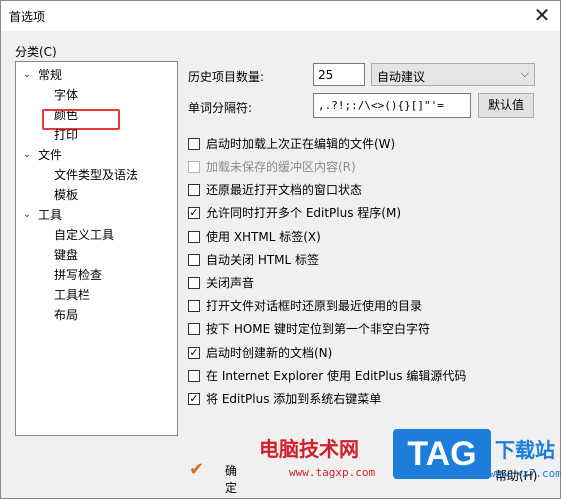 Image resolution: width=561 pixels, height=499 pixels. Describe the element at coordinates (66, 95) in the screenshot. I see `tree-item-font: 字体` at that location.